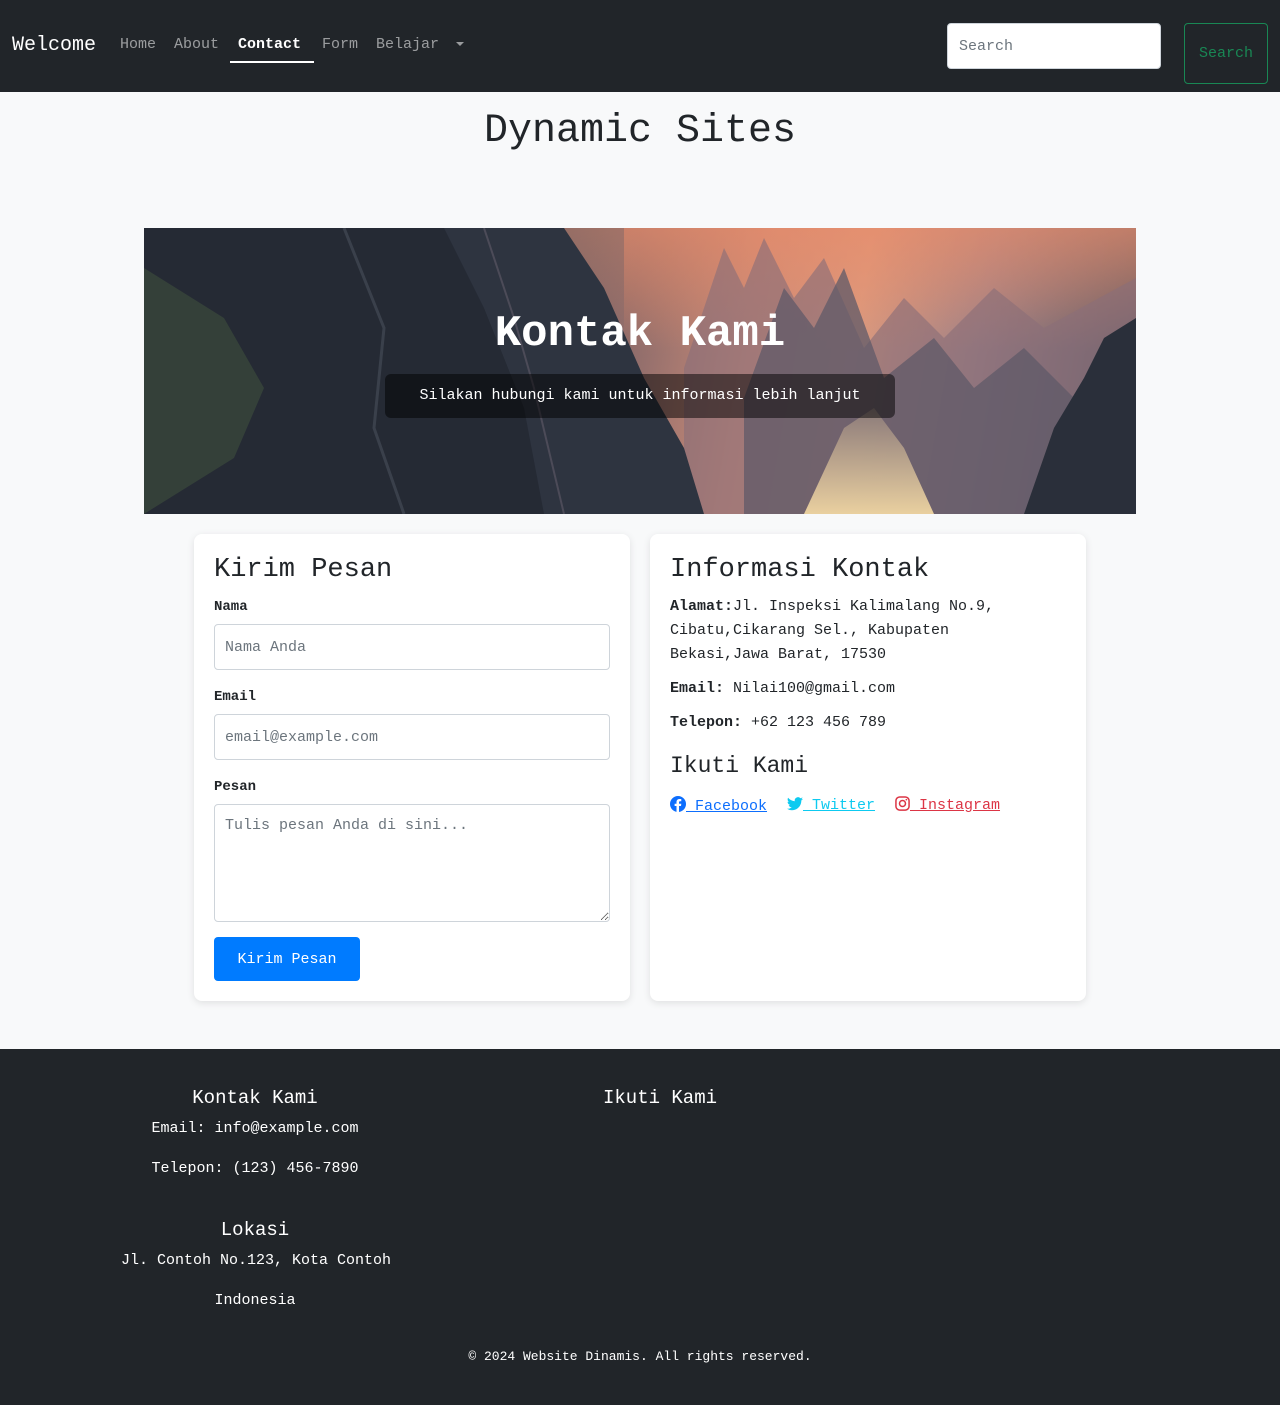 The image size is (1280, 1405). What do you see at coordinates (255, 1168) in the screenshot?
I see `footer-phone: Telepon: (123) 456-7890` at bounding box center [255, 1168].